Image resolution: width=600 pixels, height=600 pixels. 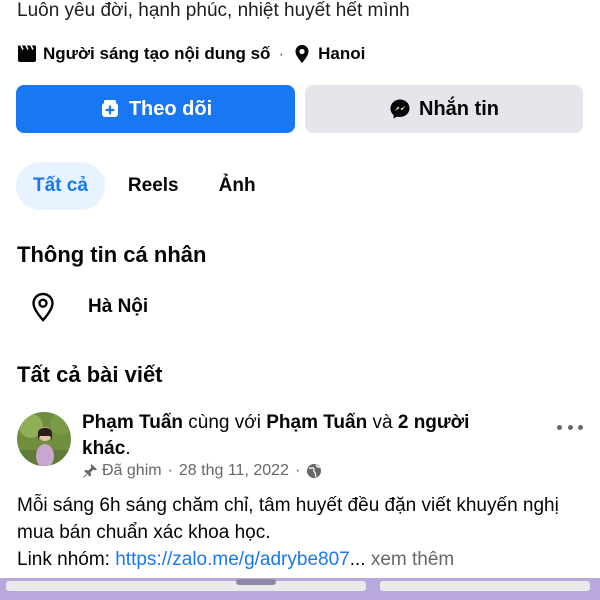 I want to click on about-location-row: Hà Nội, so click(x=89, y=307).